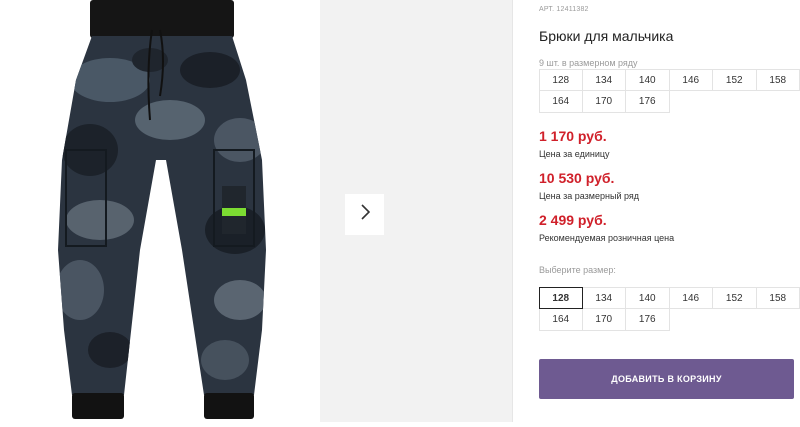 The width and height of the screenshot is (800, 427). I want to click on pack-size-note: 9 шт. в размерном ряду, so click(588, 63).